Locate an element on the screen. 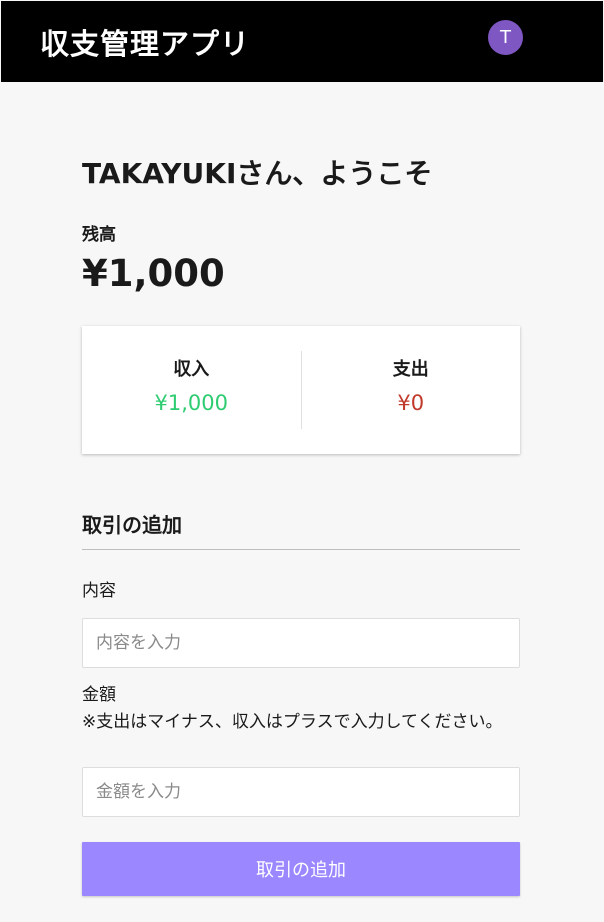  income-label: 収入 is located at coordinates (191, 369).